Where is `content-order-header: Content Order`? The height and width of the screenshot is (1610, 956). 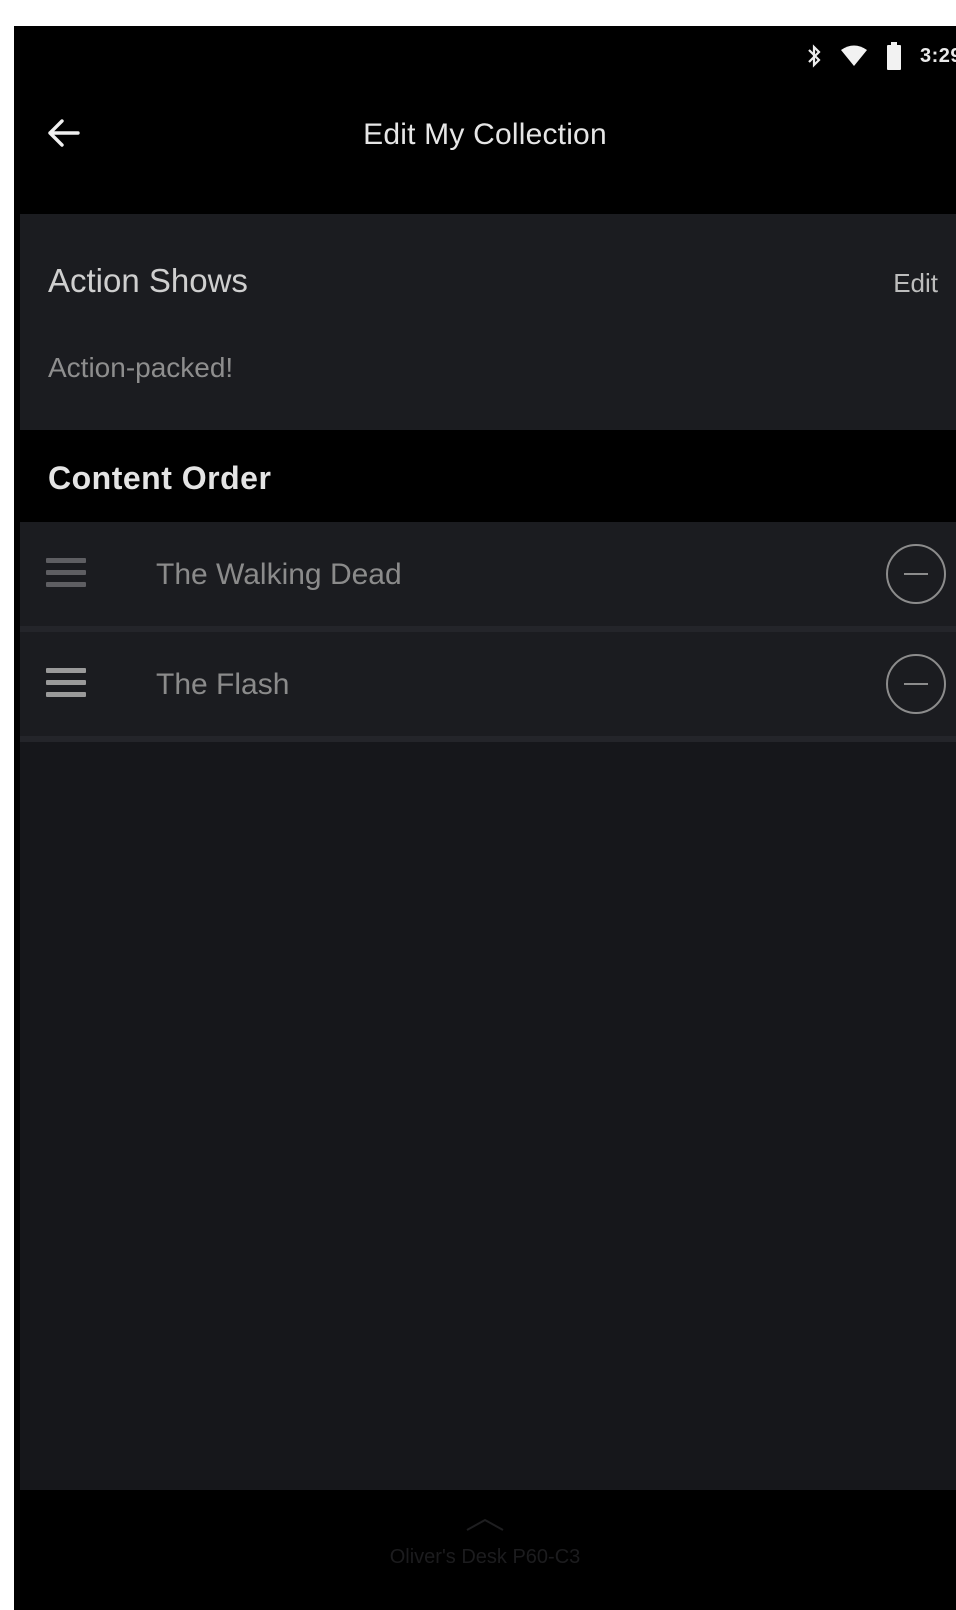
content-order-header: Content Order is located at coordinates (488, 476).